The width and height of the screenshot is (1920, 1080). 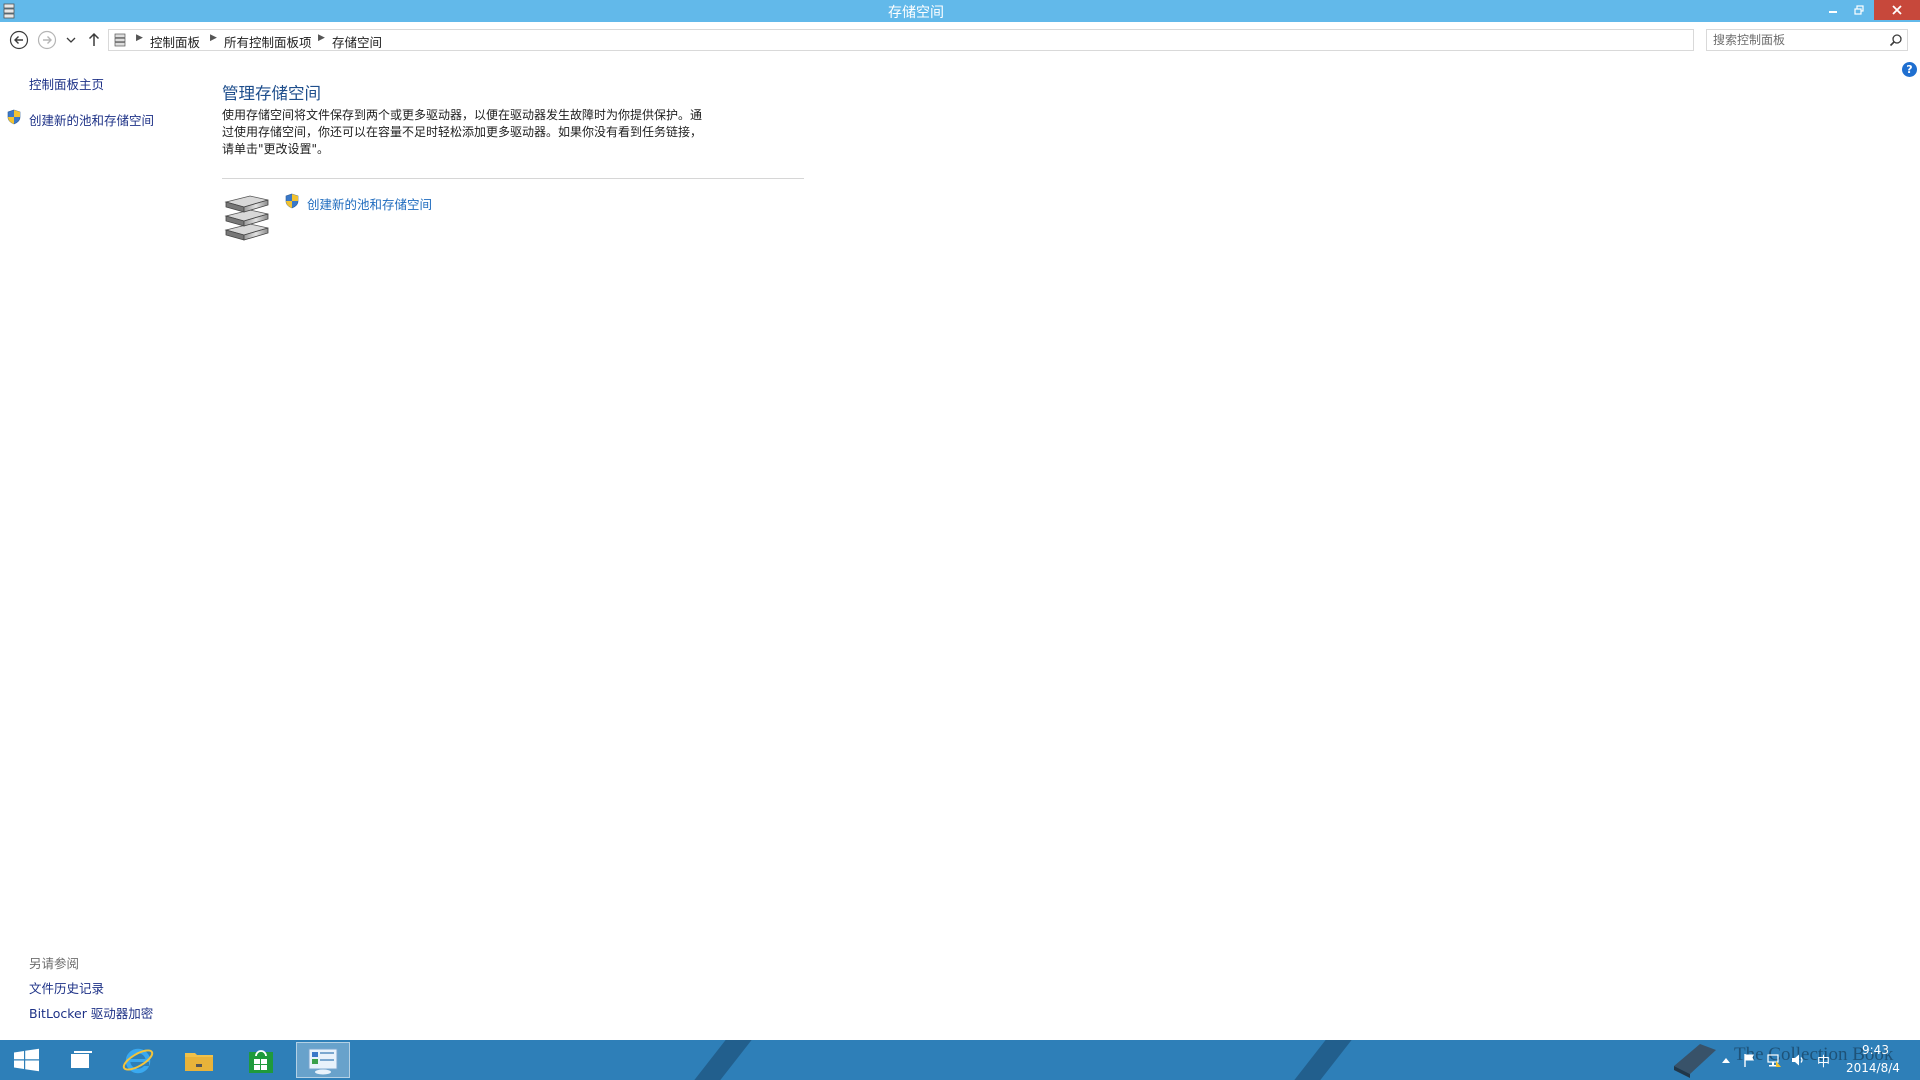 What do you see at coordinates (513, 178) in the screenshot?
I see `section-divider` at bounding box center [513, 178].